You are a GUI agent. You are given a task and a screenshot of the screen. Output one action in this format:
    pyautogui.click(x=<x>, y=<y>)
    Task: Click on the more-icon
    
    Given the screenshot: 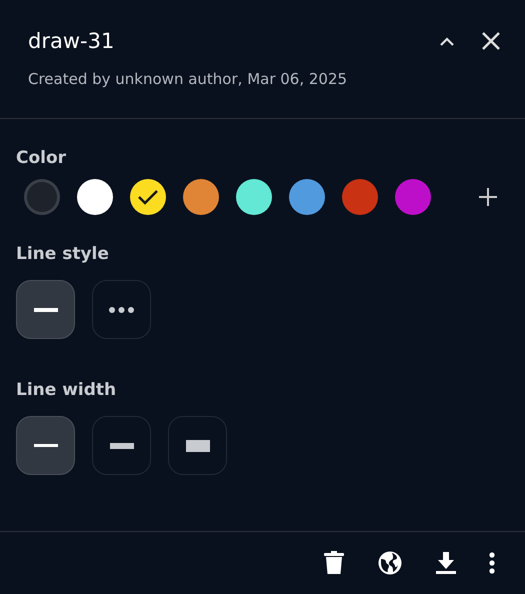 What is the action you would take?
    pyautogui.click(x=492, y=563)
    